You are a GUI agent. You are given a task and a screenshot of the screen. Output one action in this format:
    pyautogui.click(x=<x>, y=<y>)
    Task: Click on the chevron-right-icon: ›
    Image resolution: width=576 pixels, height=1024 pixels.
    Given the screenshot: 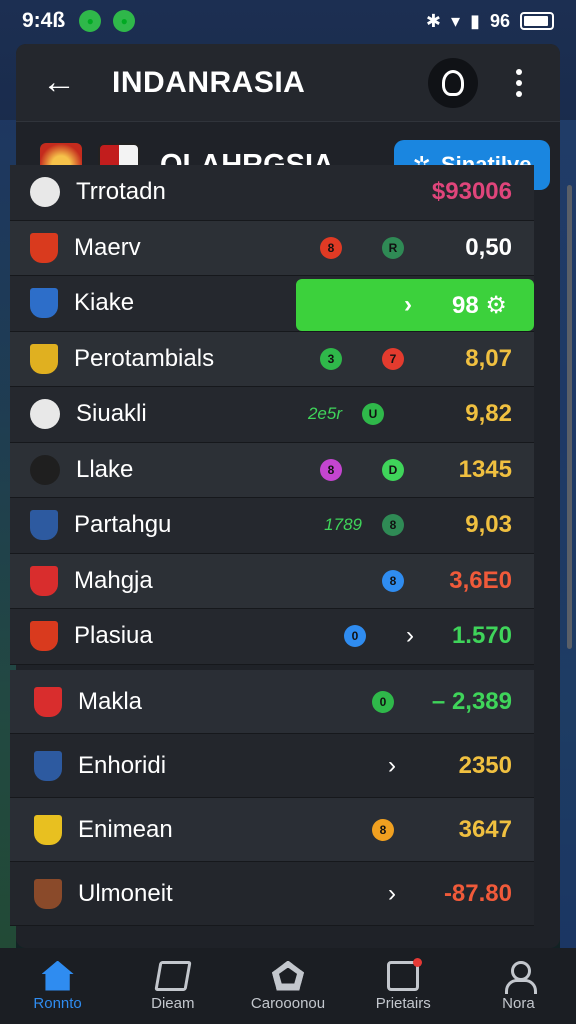 What is the action you would take?
    pyautogui.click(x=410, y=636)
    